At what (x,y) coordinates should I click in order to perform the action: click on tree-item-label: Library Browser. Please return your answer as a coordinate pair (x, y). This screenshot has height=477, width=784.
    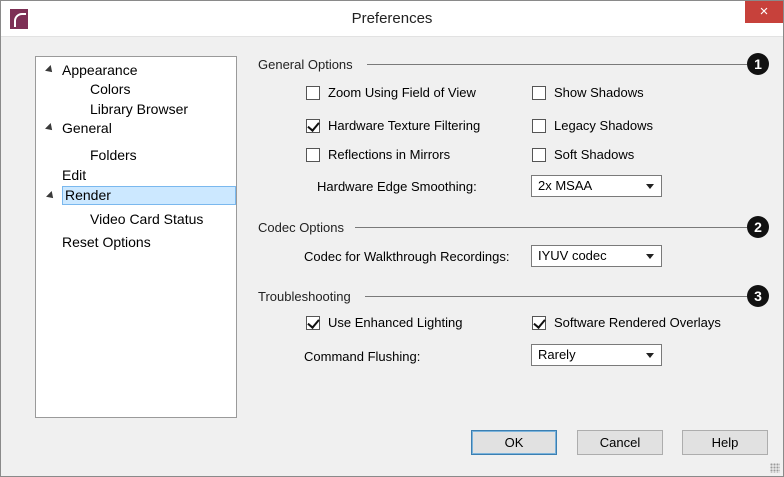
    Looking at the image, I should click on (139, 109).